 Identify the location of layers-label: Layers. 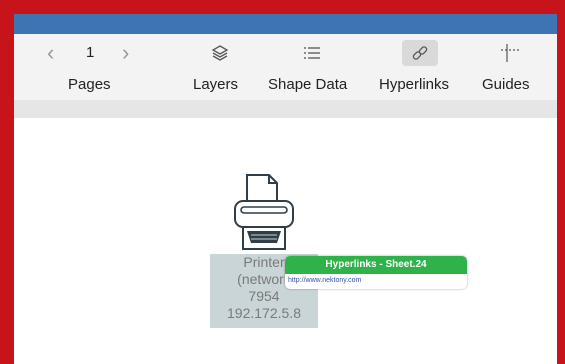
(216, 84).